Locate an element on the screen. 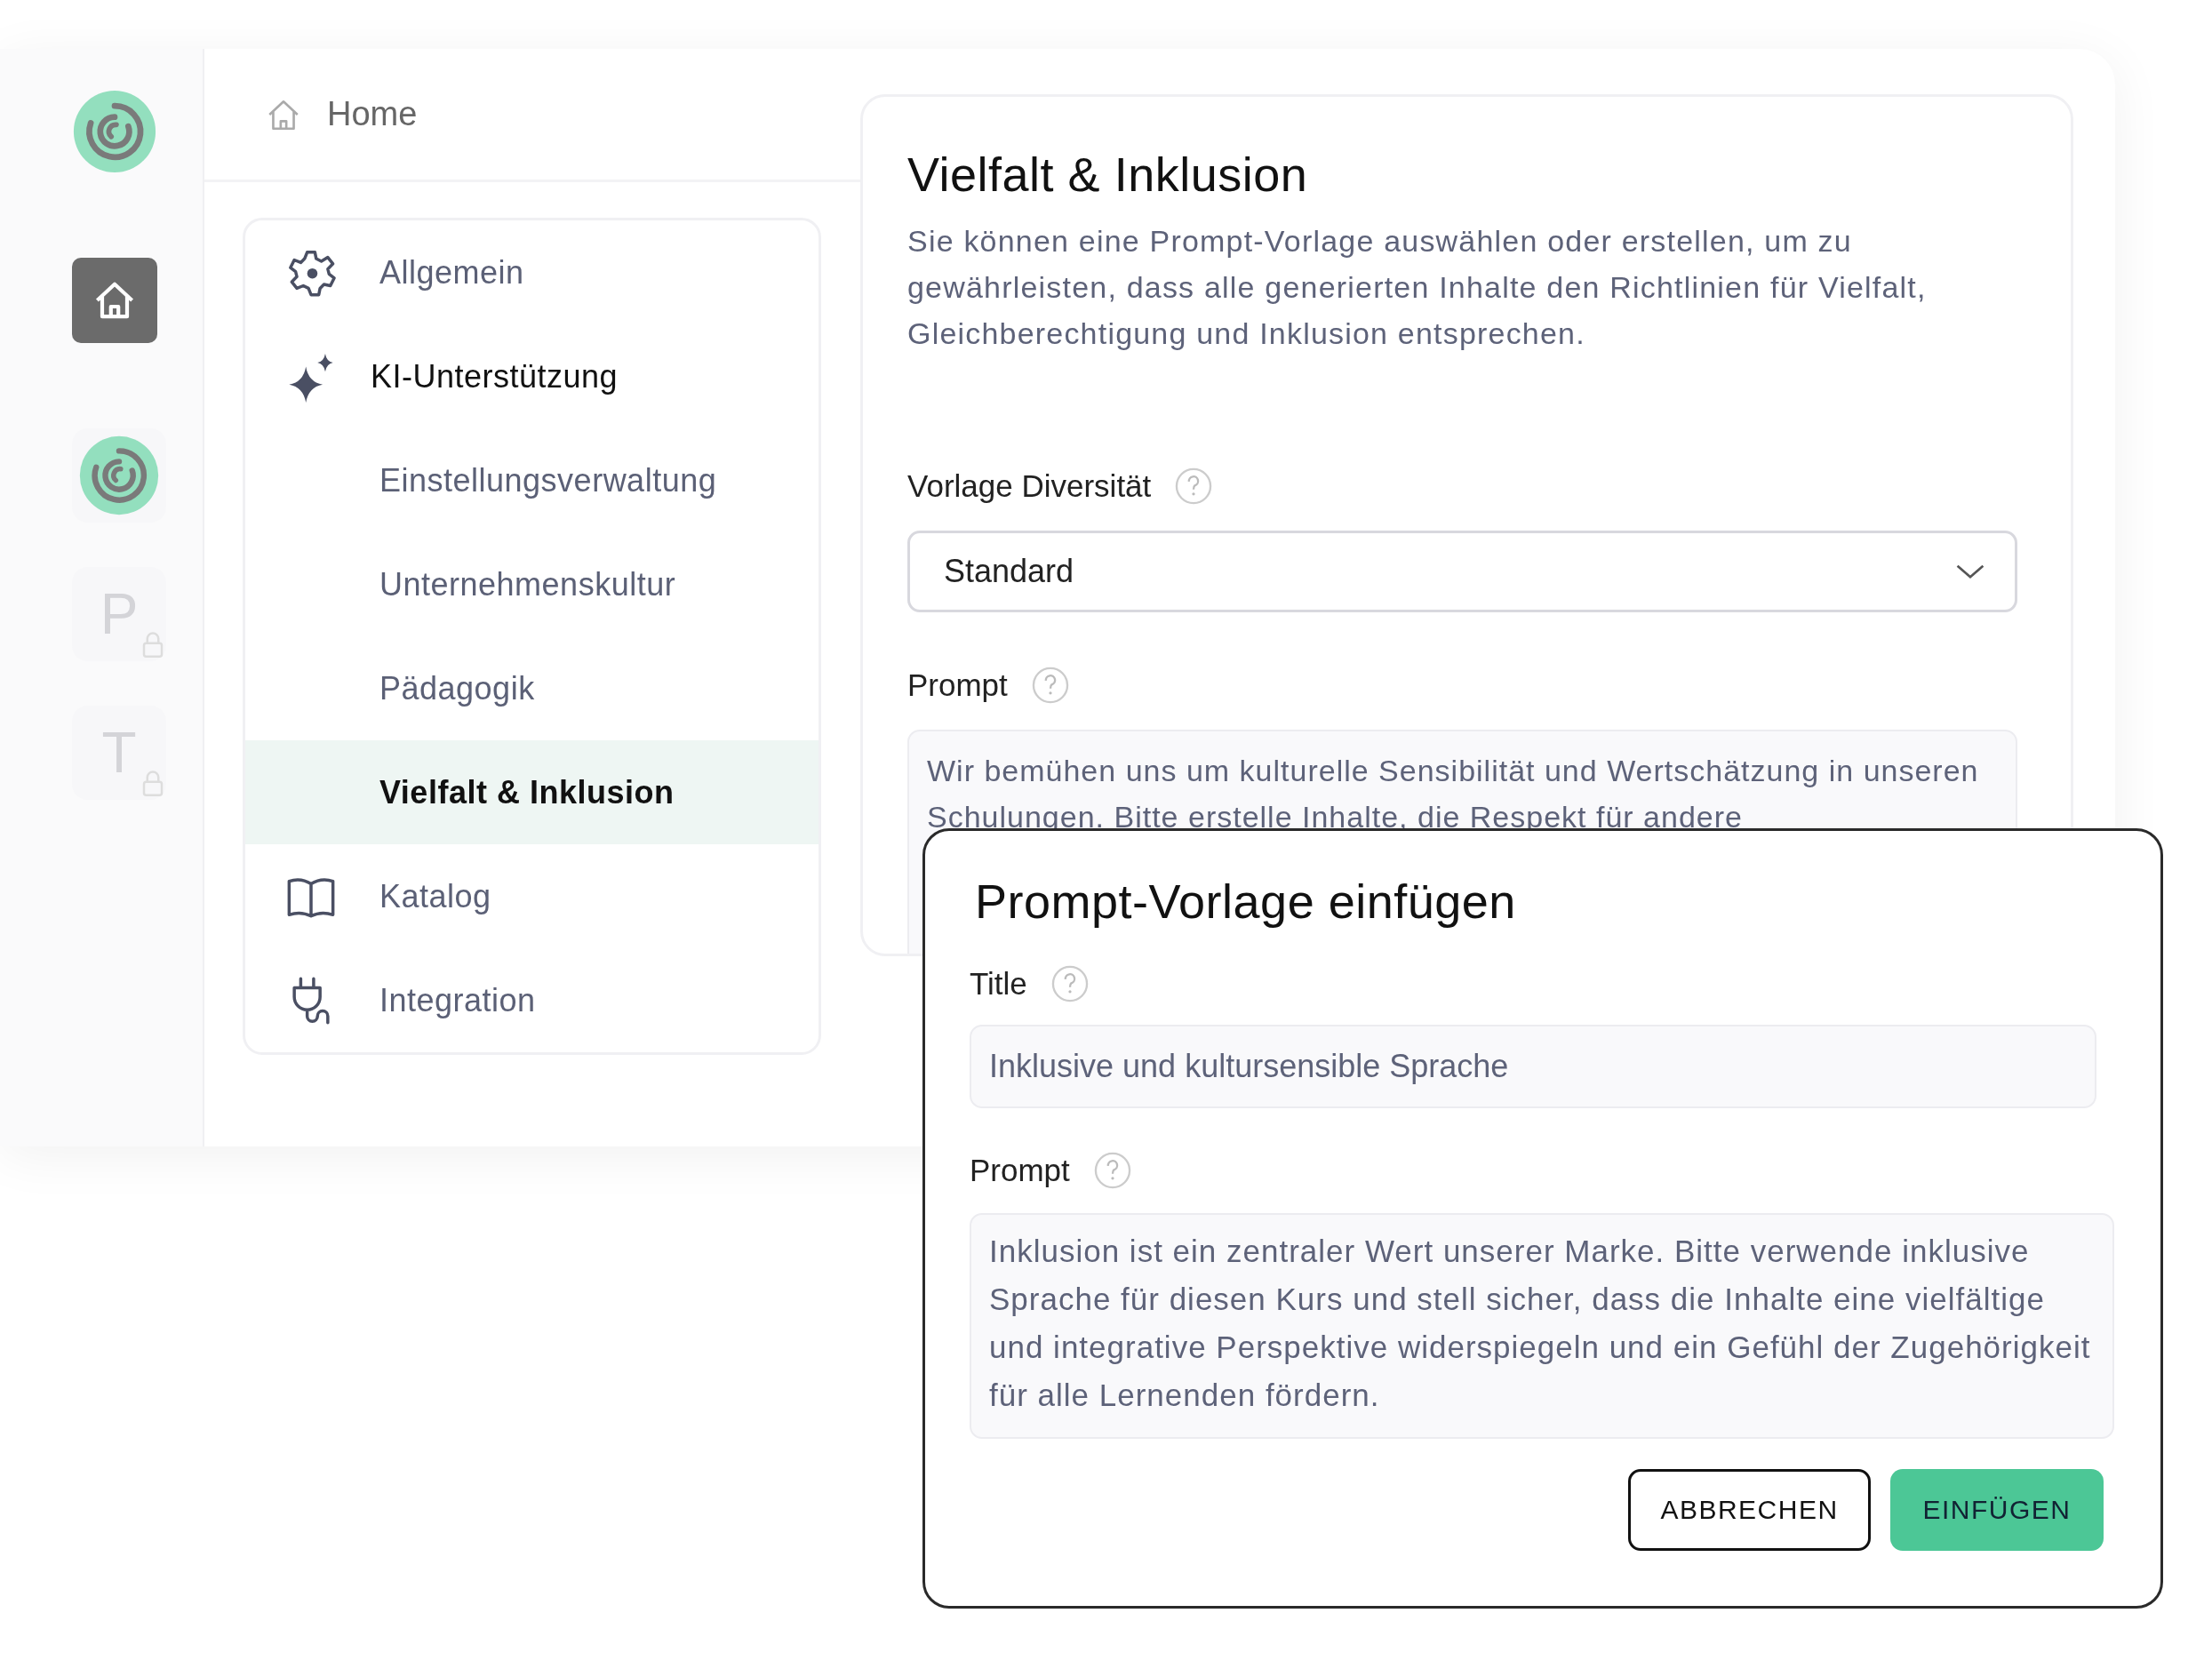  menu-item: Pädagogik is located at coordinates (532, 688).